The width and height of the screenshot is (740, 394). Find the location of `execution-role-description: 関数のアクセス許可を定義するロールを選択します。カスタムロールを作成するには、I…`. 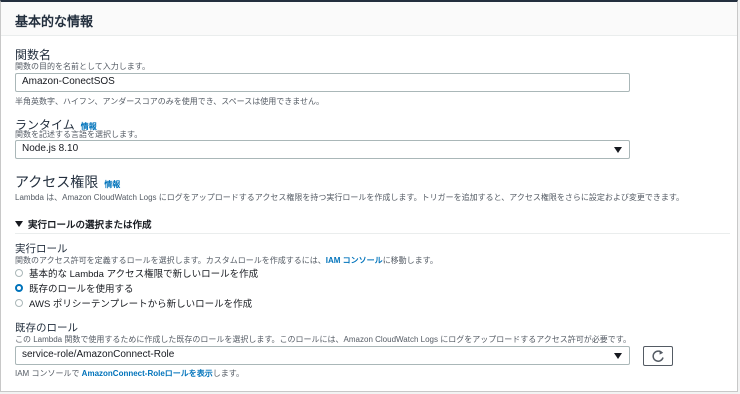

execution-role-description: 関数のアクセス許可を定義するロールを選択します。カスタムロールを作成するには、I… is located at coordinates (226, 260).